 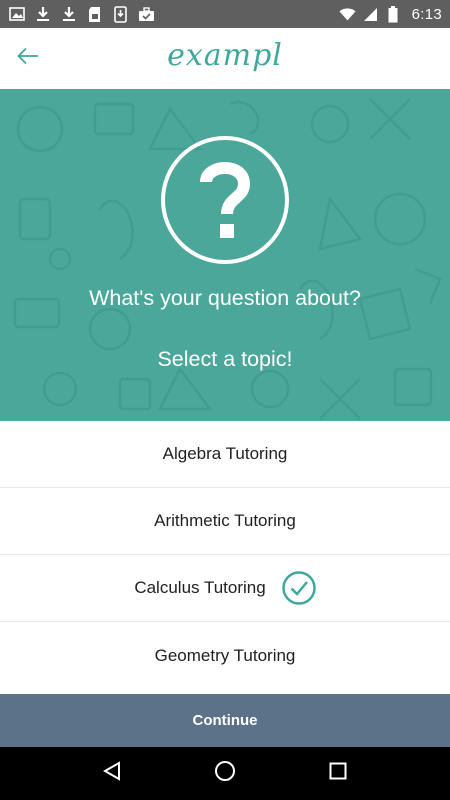 I want to click on notification-icons, so click(x=81, y=14).